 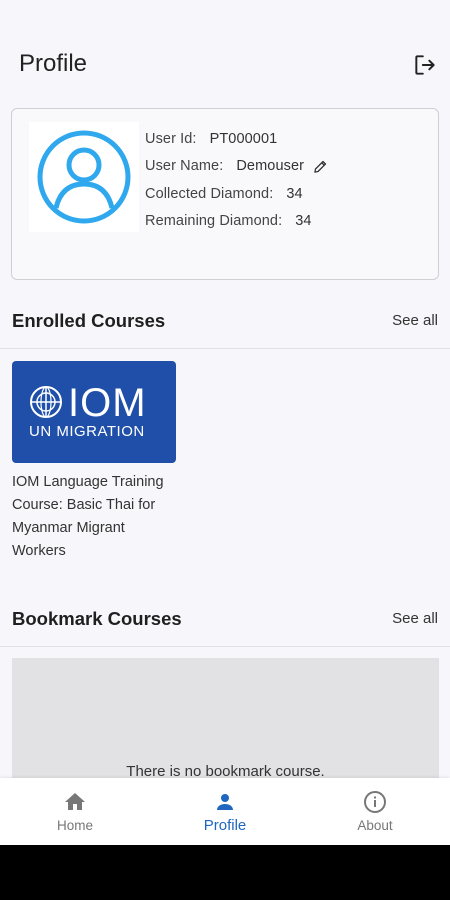 What do you see at coordinates (87, 431) in the screenshot?
I see `iom-logo-subtext: UN MIGRATION` at bounding box center [87, 431].